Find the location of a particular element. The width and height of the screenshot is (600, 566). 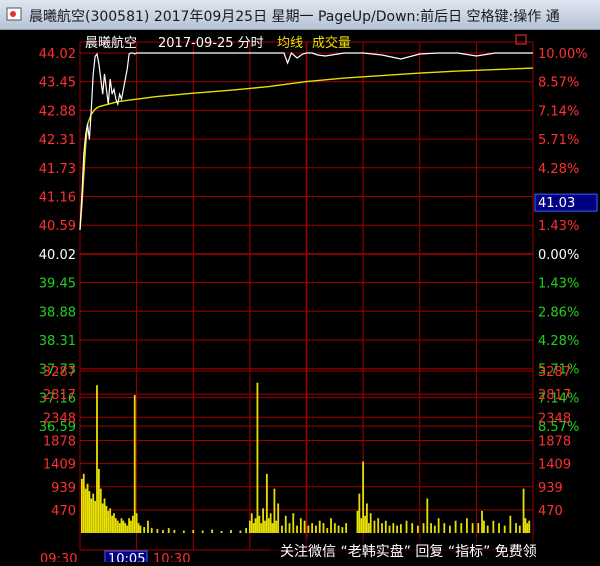

volume-tick-label-right: 1409 is located at coordinates (554, 465).